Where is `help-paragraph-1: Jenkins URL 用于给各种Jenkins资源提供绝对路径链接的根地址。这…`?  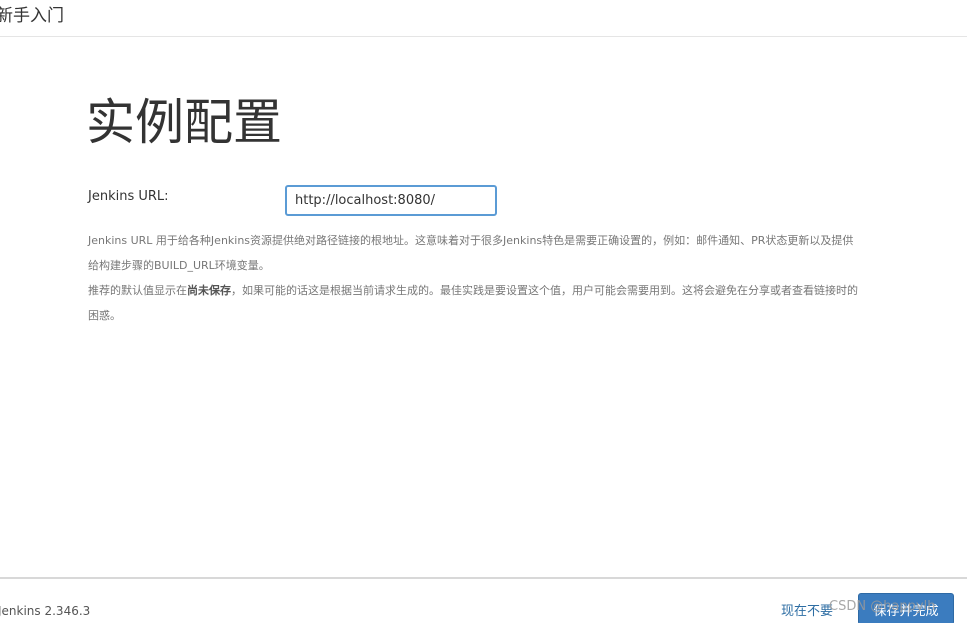
help-paragraph-1: Jenkins URL 用于给各种Jenkins资源提供绝对路径链接的根地址。这… is located at coordinates (471, 253).